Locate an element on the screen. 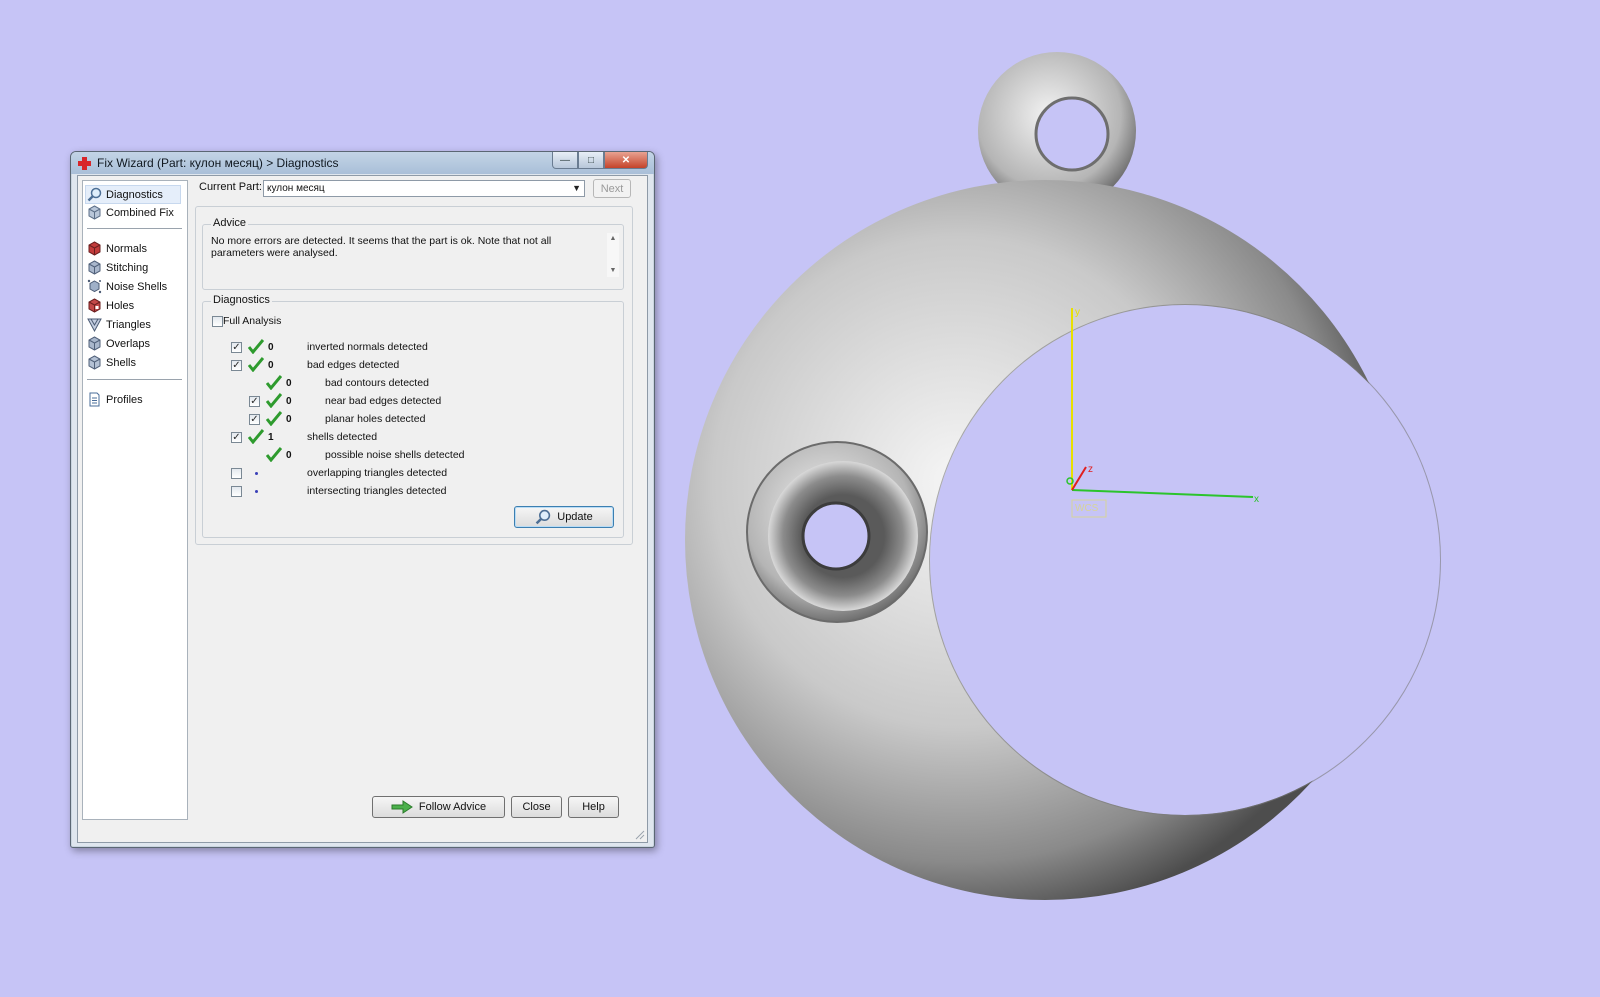 The image size is (1600, 997). row-label: bad contours detected is located at coordinates (377, 383).